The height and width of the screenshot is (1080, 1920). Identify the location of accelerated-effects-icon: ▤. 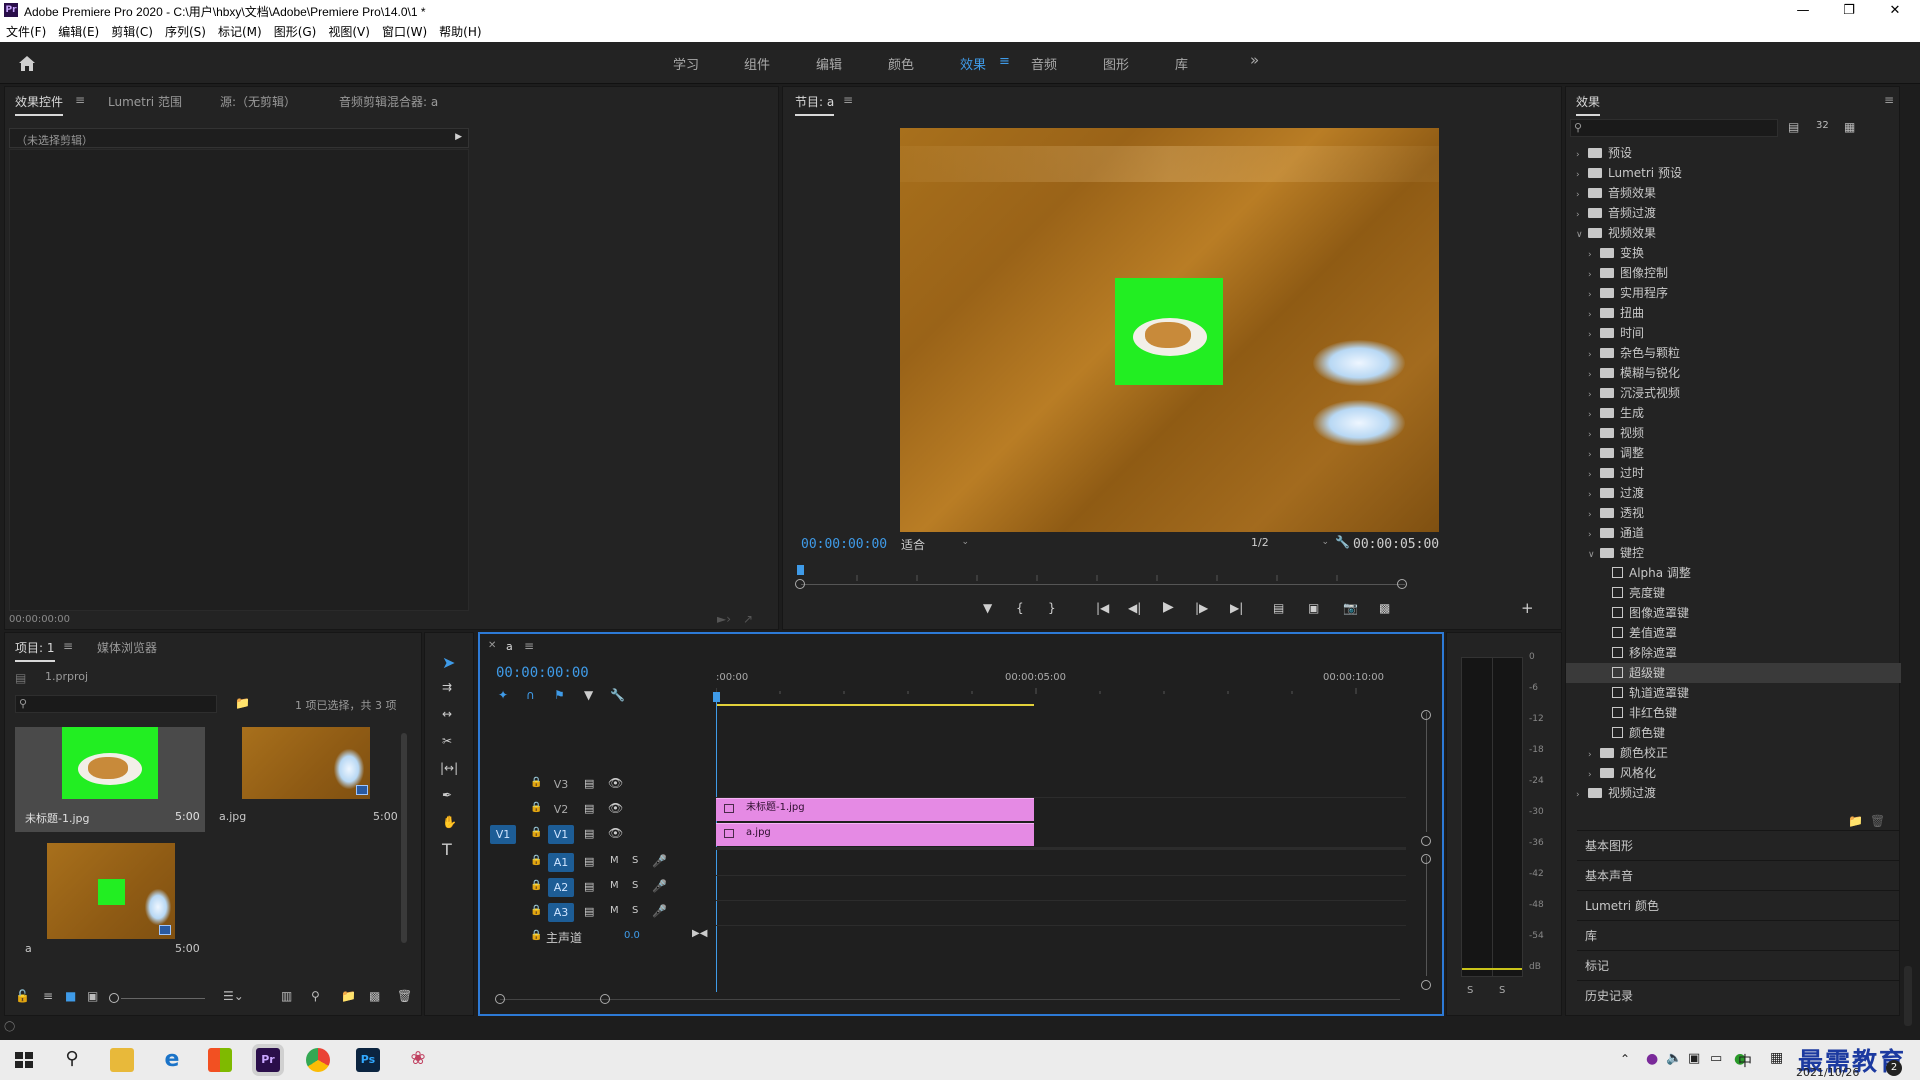
(1793, 127).